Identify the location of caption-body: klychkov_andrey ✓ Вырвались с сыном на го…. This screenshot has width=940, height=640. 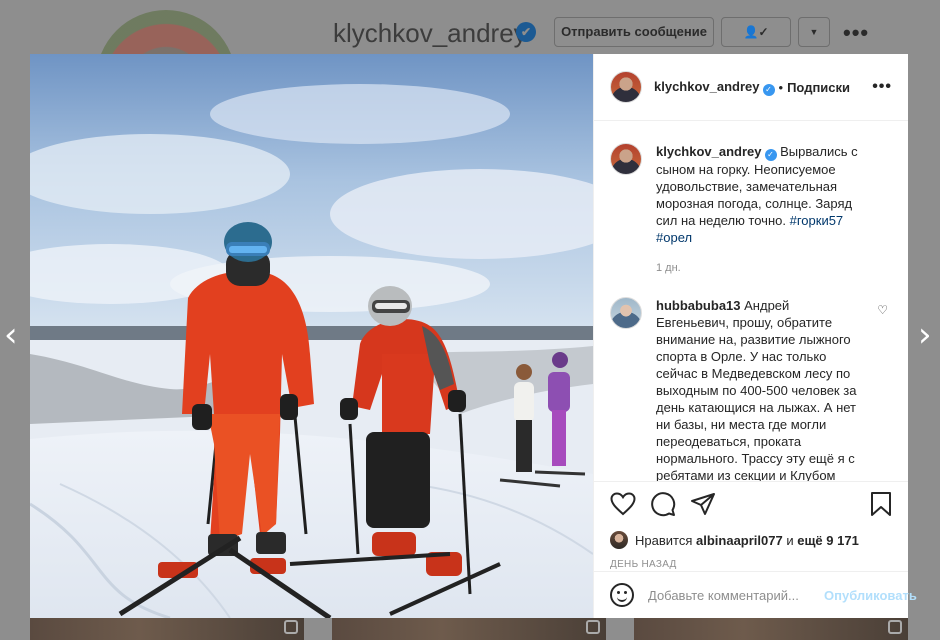
(758, 210).